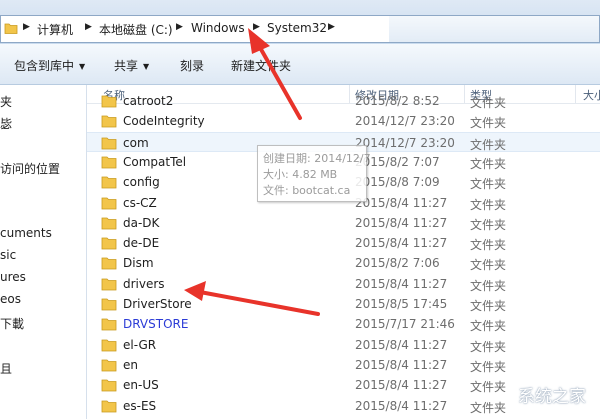  I want to click on breadcrumb: ▶ 计算机 ▶ 本地磁盘 (C:) ▶ Windows ▶ System32 ▶, so click(300, 29).